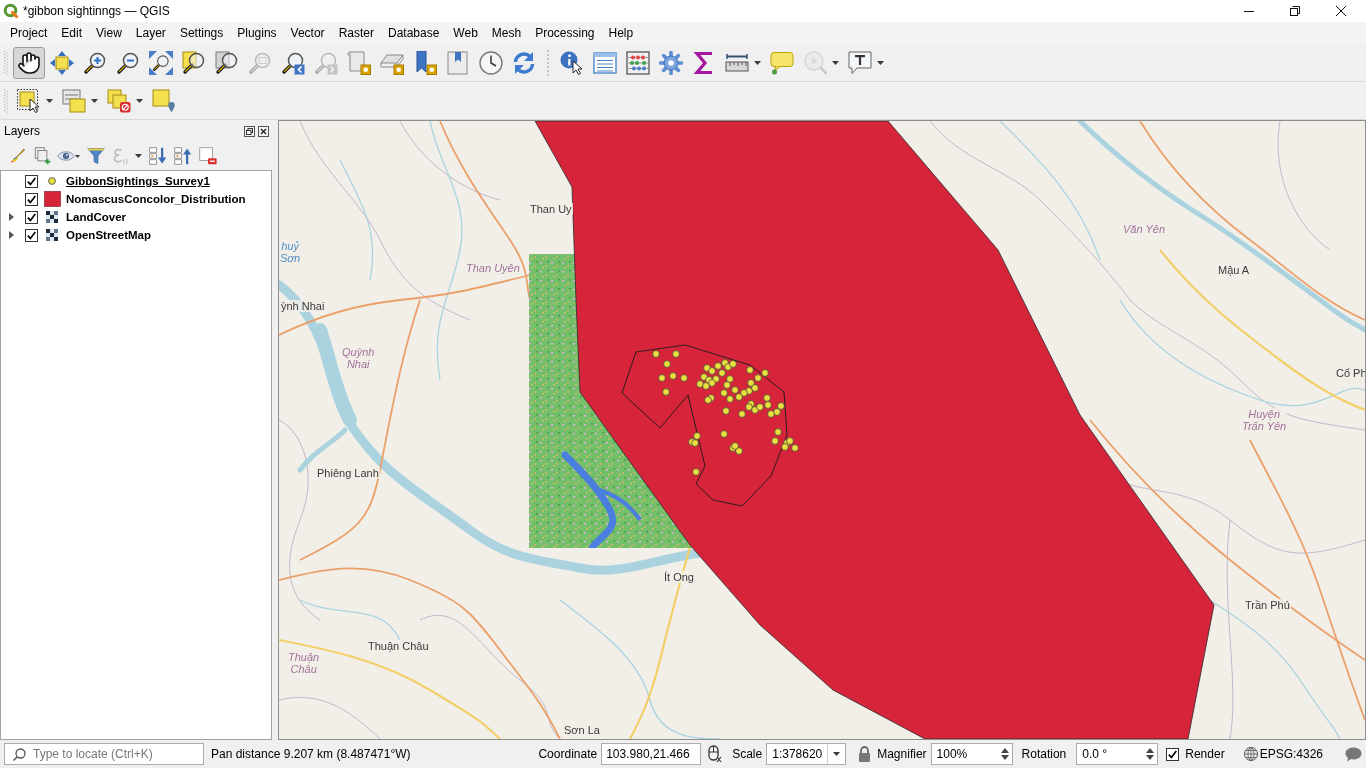 This screenshot has height=768, width=1366. I want to click on map-label: Phiêng Lanh, so click(348, 473).